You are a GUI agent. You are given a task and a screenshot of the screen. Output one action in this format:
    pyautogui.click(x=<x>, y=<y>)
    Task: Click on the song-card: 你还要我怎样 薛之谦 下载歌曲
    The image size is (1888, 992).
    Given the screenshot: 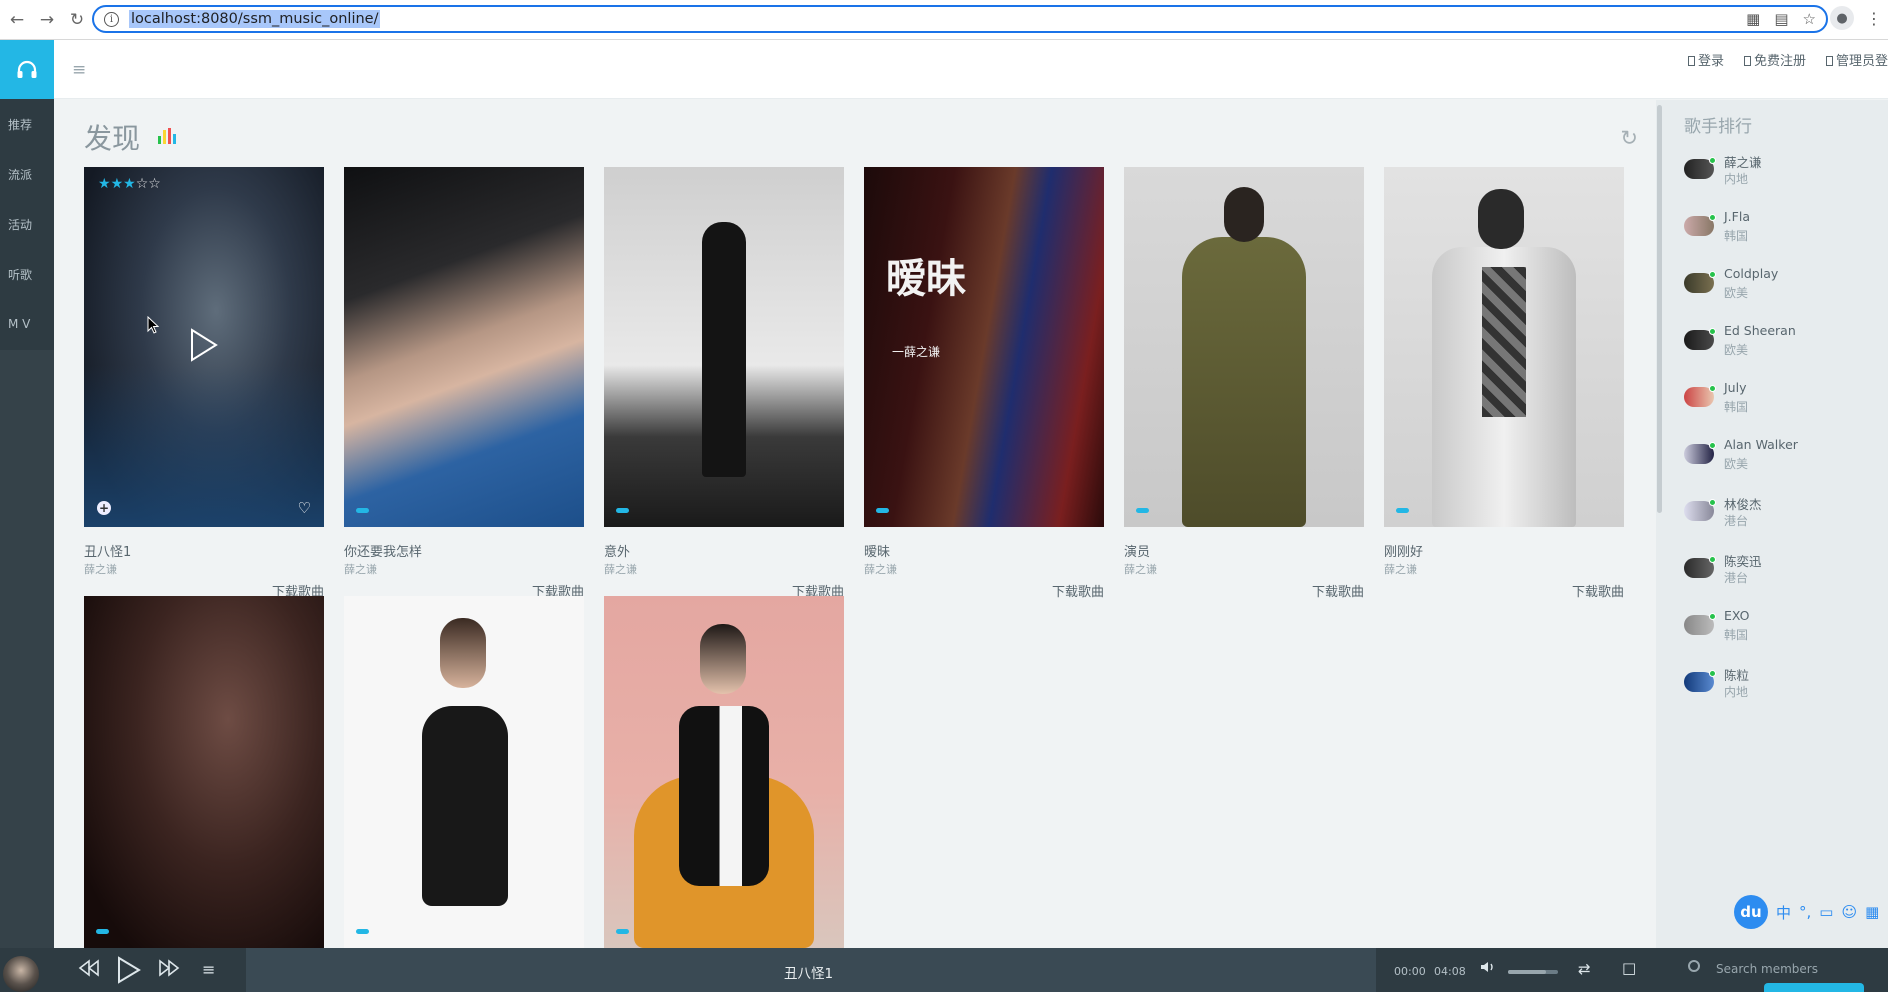 What is the action you would take?
    pyautogui.click(x=464, y=383)
    